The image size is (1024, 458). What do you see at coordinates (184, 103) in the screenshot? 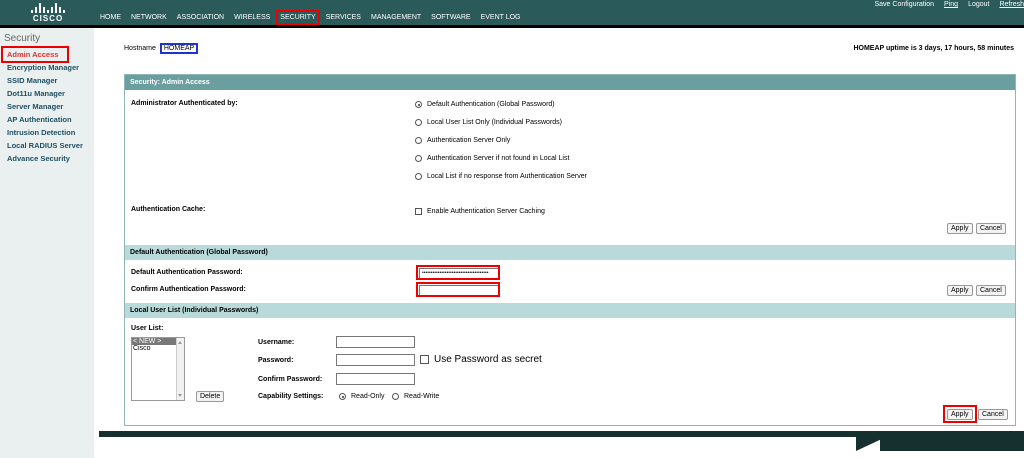
I see `admin-auth-label: Administrator Authenticated by:` at bounding box center [184, 103].